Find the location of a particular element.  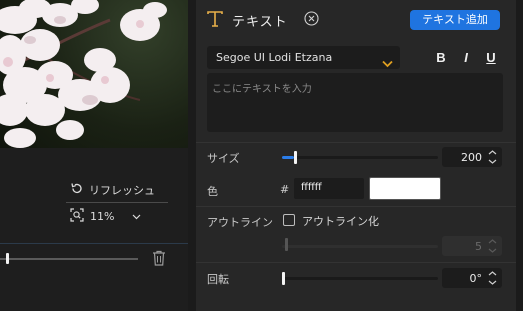

size-number-input: 200 is located at coordinates (472, 157).